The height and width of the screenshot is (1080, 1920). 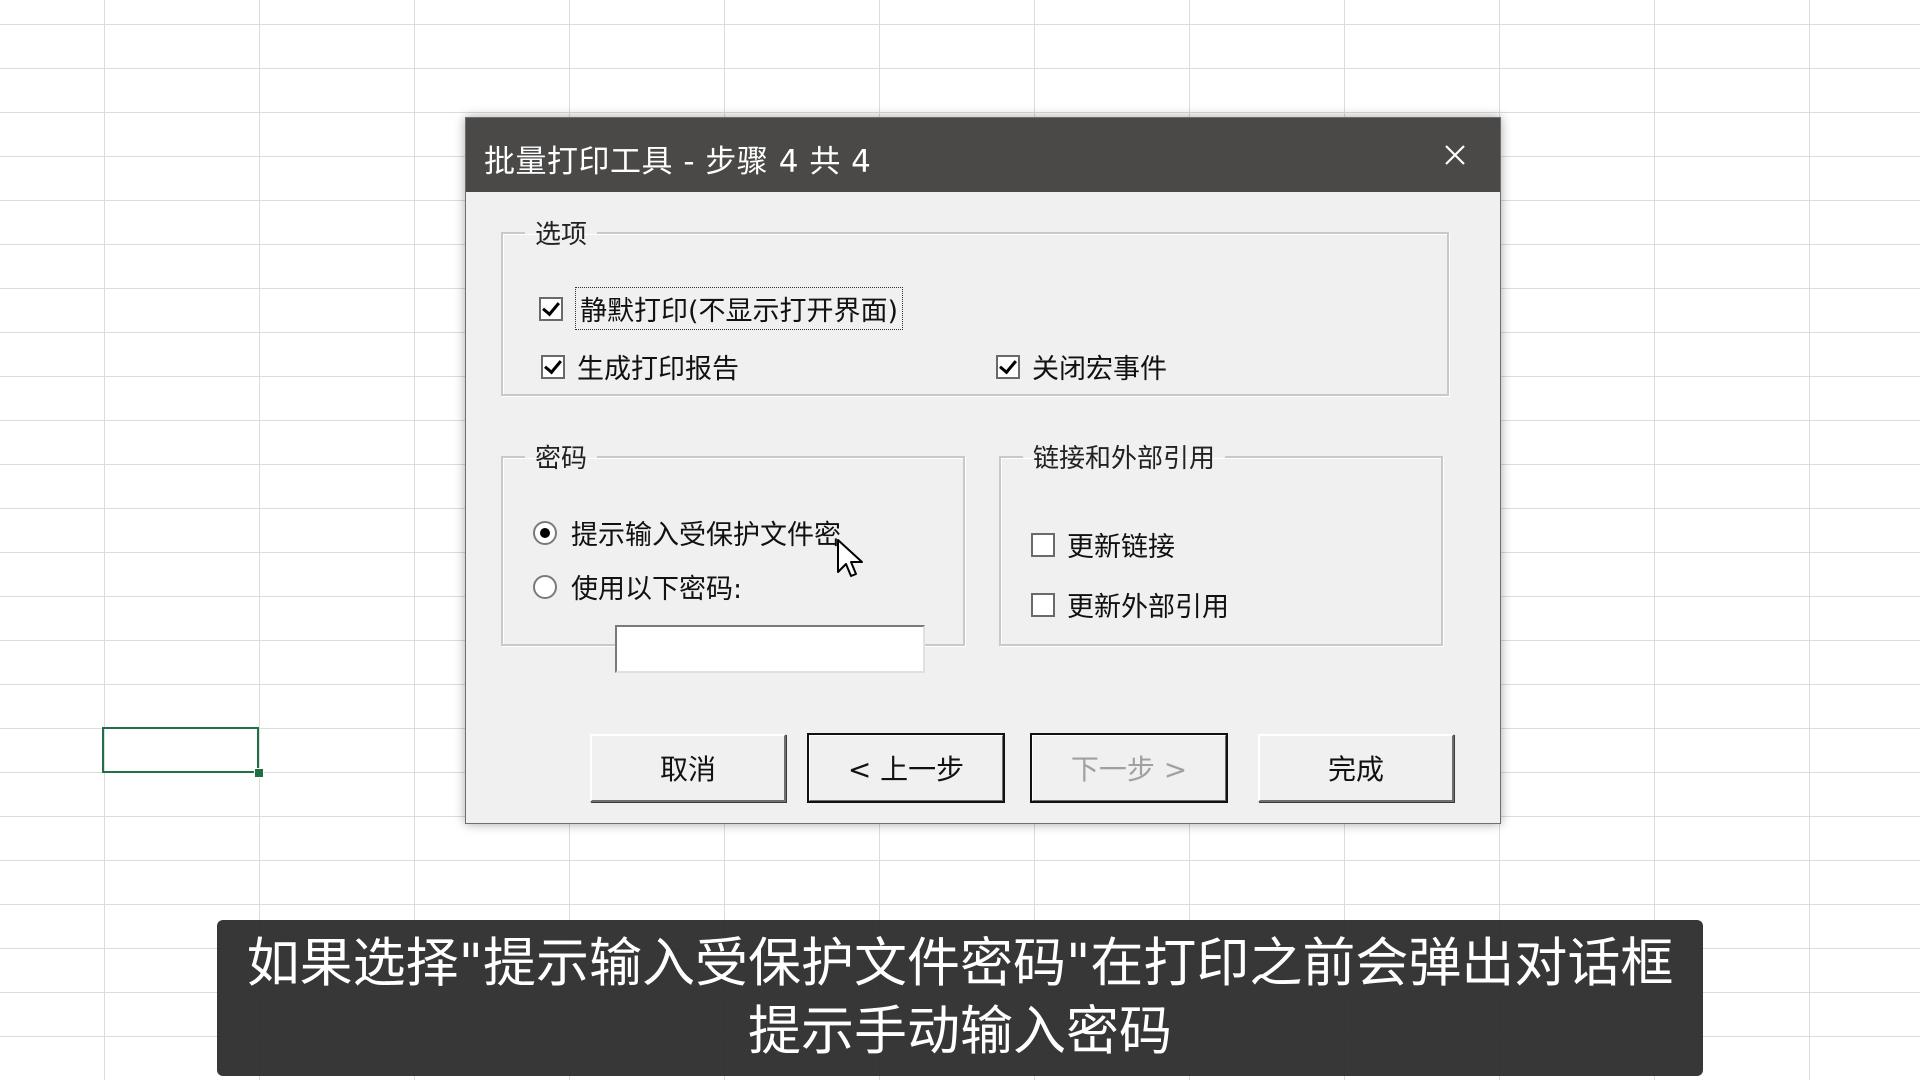 What do you see at coordinates (706, 535) in the screenshot?
I see `prompt-password-label: 提示输入受保护文件密` at bounding box center [706, 535].